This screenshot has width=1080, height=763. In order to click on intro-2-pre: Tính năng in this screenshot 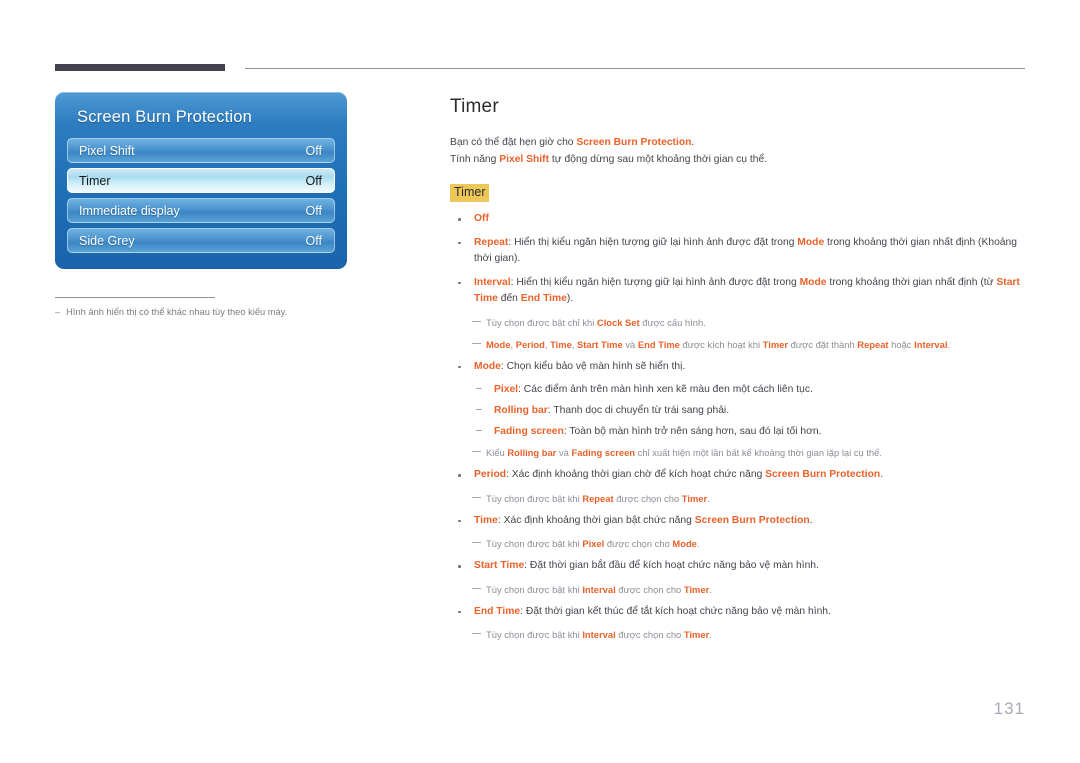, I will do `click(475, 159)`.